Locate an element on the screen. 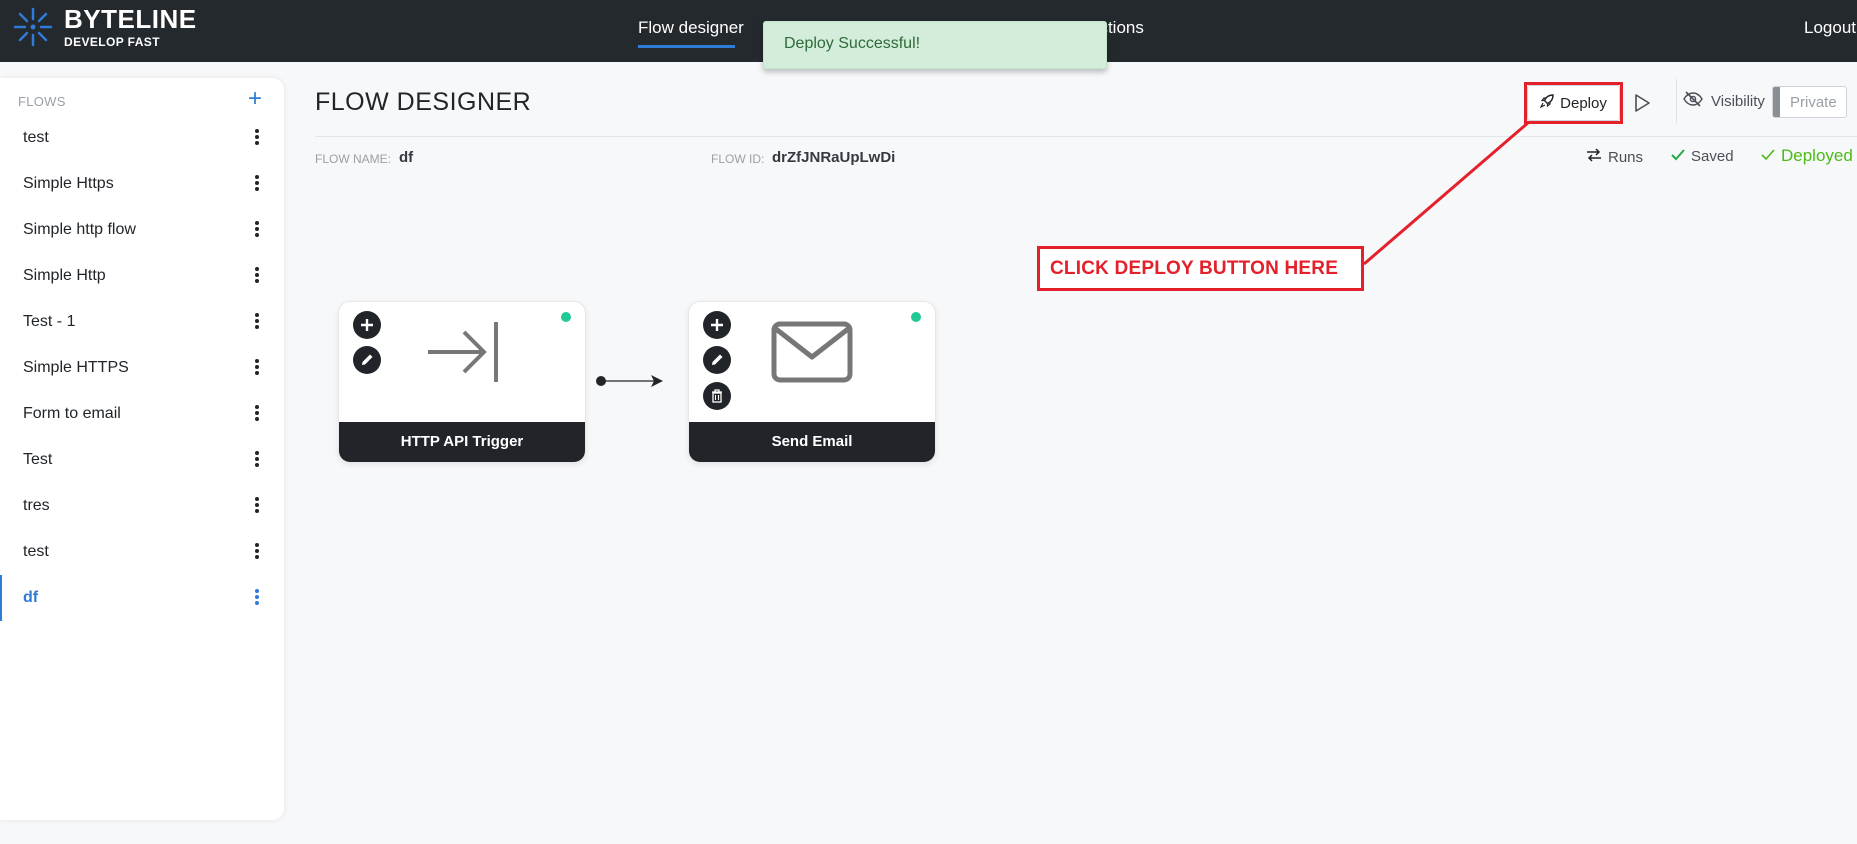 The width and height of the screenshot is (1857, 844). flow-item-simple-https: Simple Https is located at coordinates (142, 184).